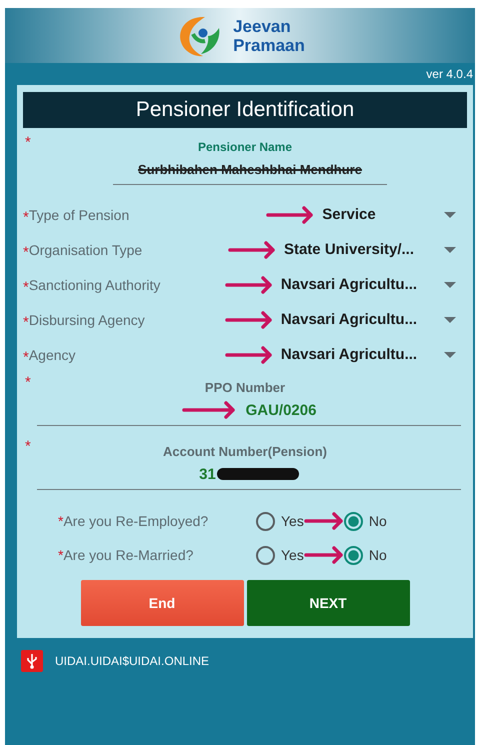 The image size is (480, 745). Describe the element at coordinates (162, 603) in the screenshot. I see `end-button: End` at that location.